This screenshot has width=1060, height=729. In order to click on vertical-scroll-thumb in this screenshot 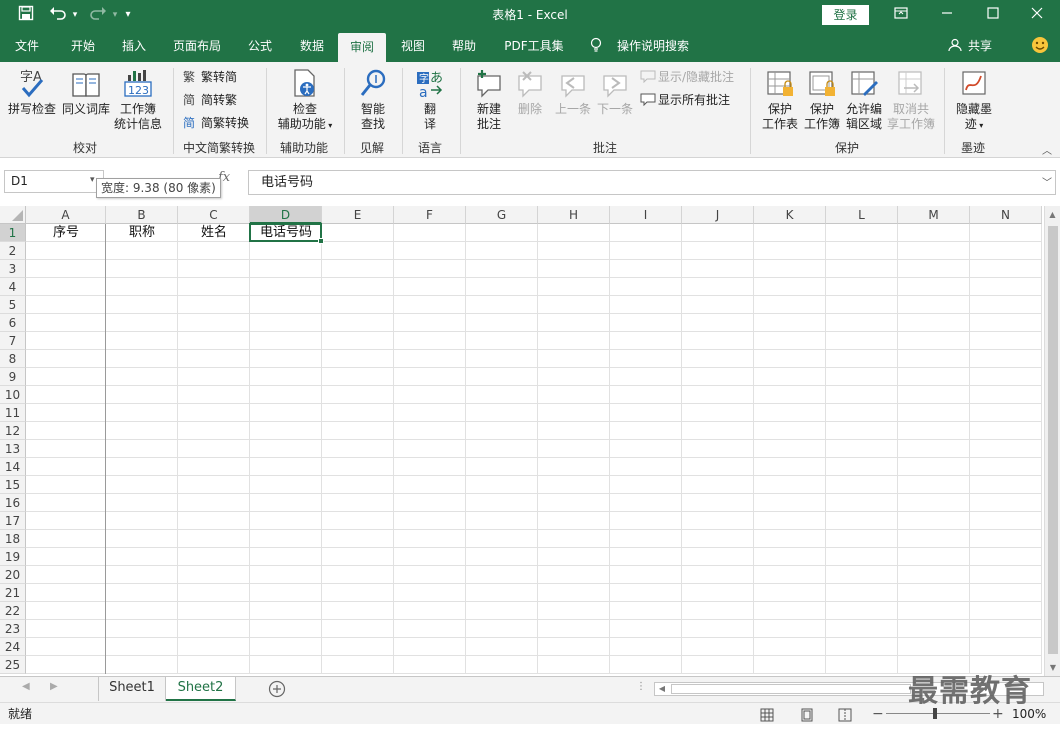, I will do `click(1053, 440)`.